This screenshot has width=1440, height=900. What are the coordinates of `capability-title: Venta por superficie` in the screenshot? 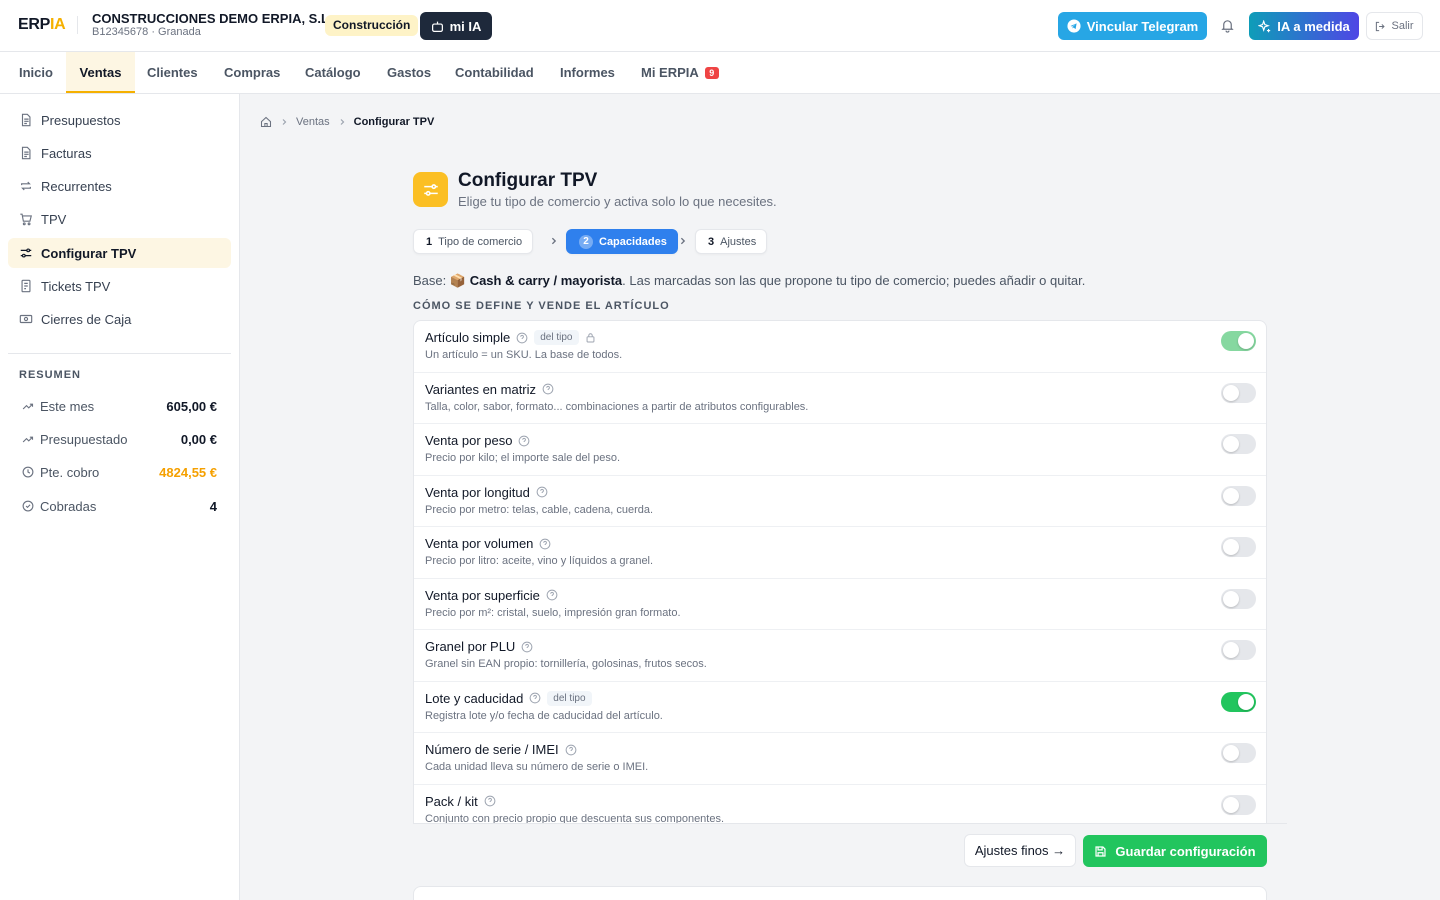 It's located at (482, 595).